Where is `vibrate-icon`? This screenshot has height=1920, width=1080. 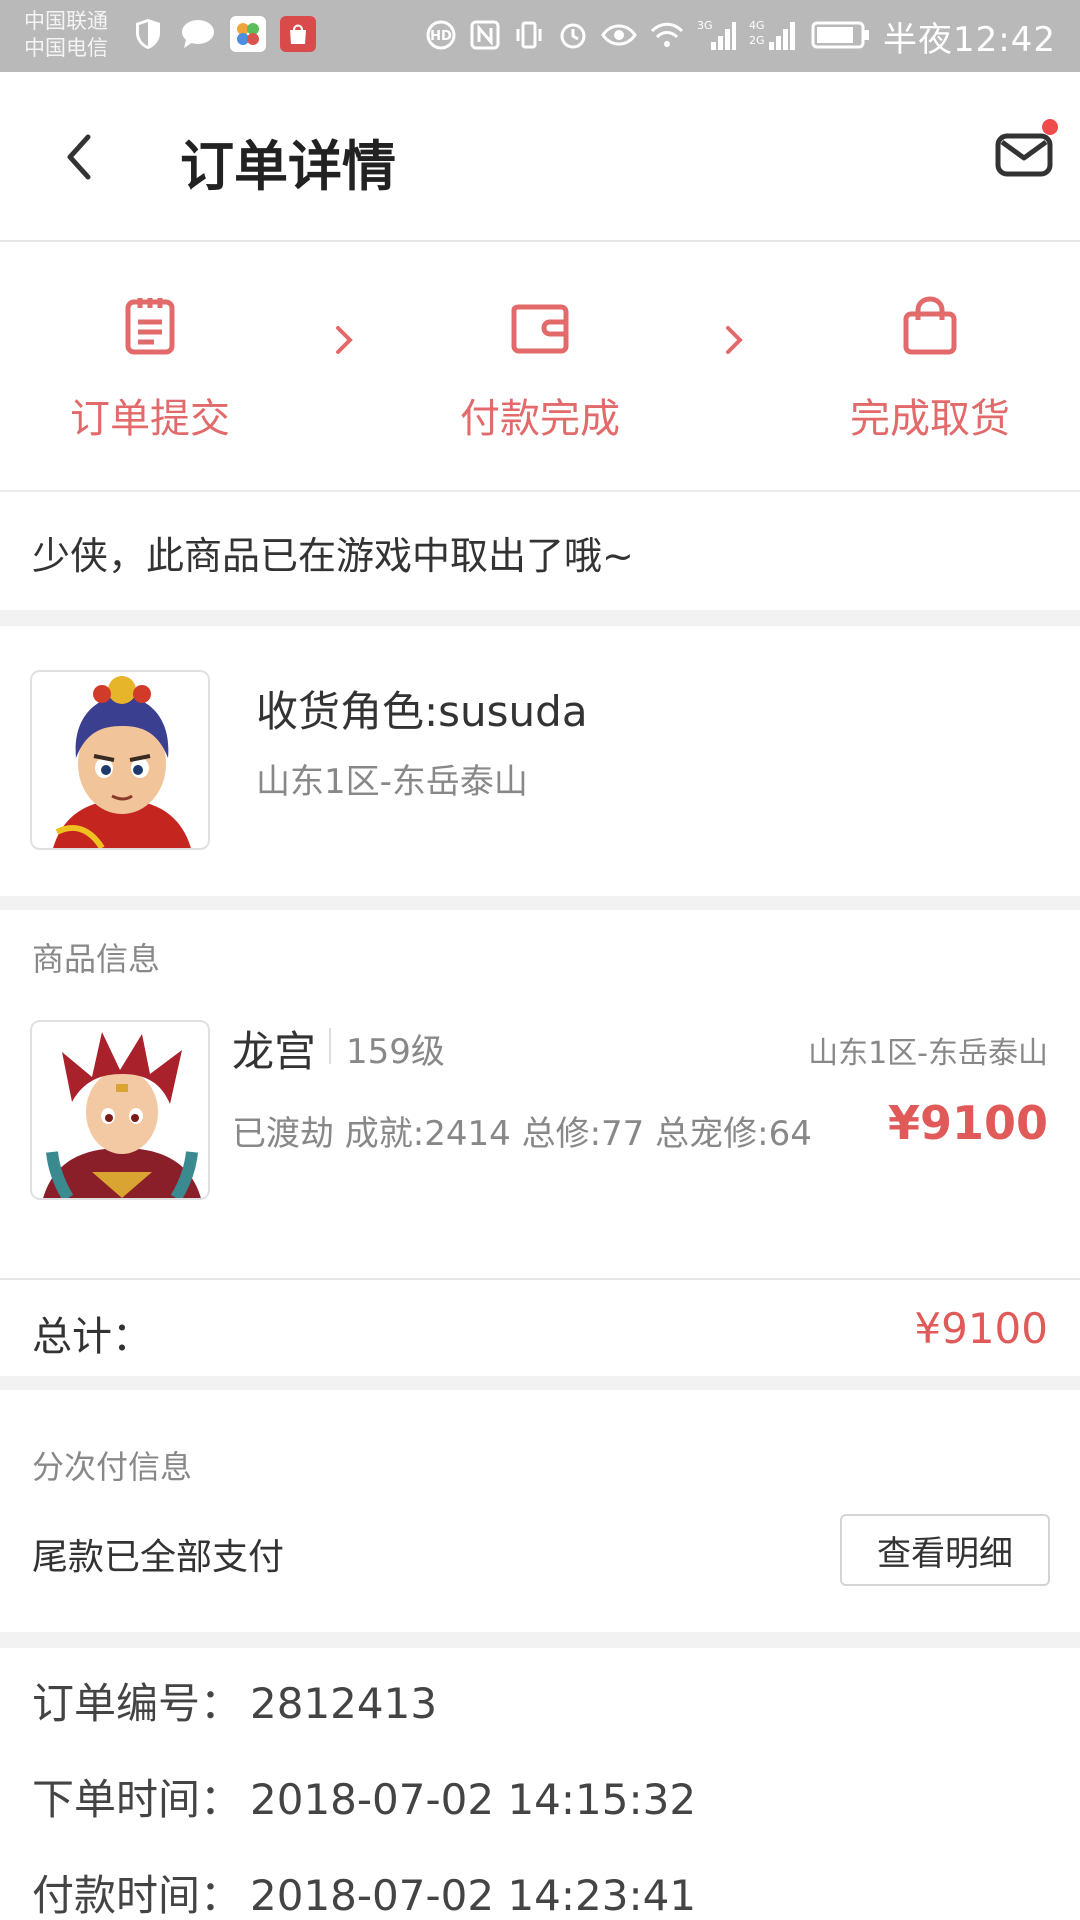
vibrate-icon is located at coordinates (529, 37).